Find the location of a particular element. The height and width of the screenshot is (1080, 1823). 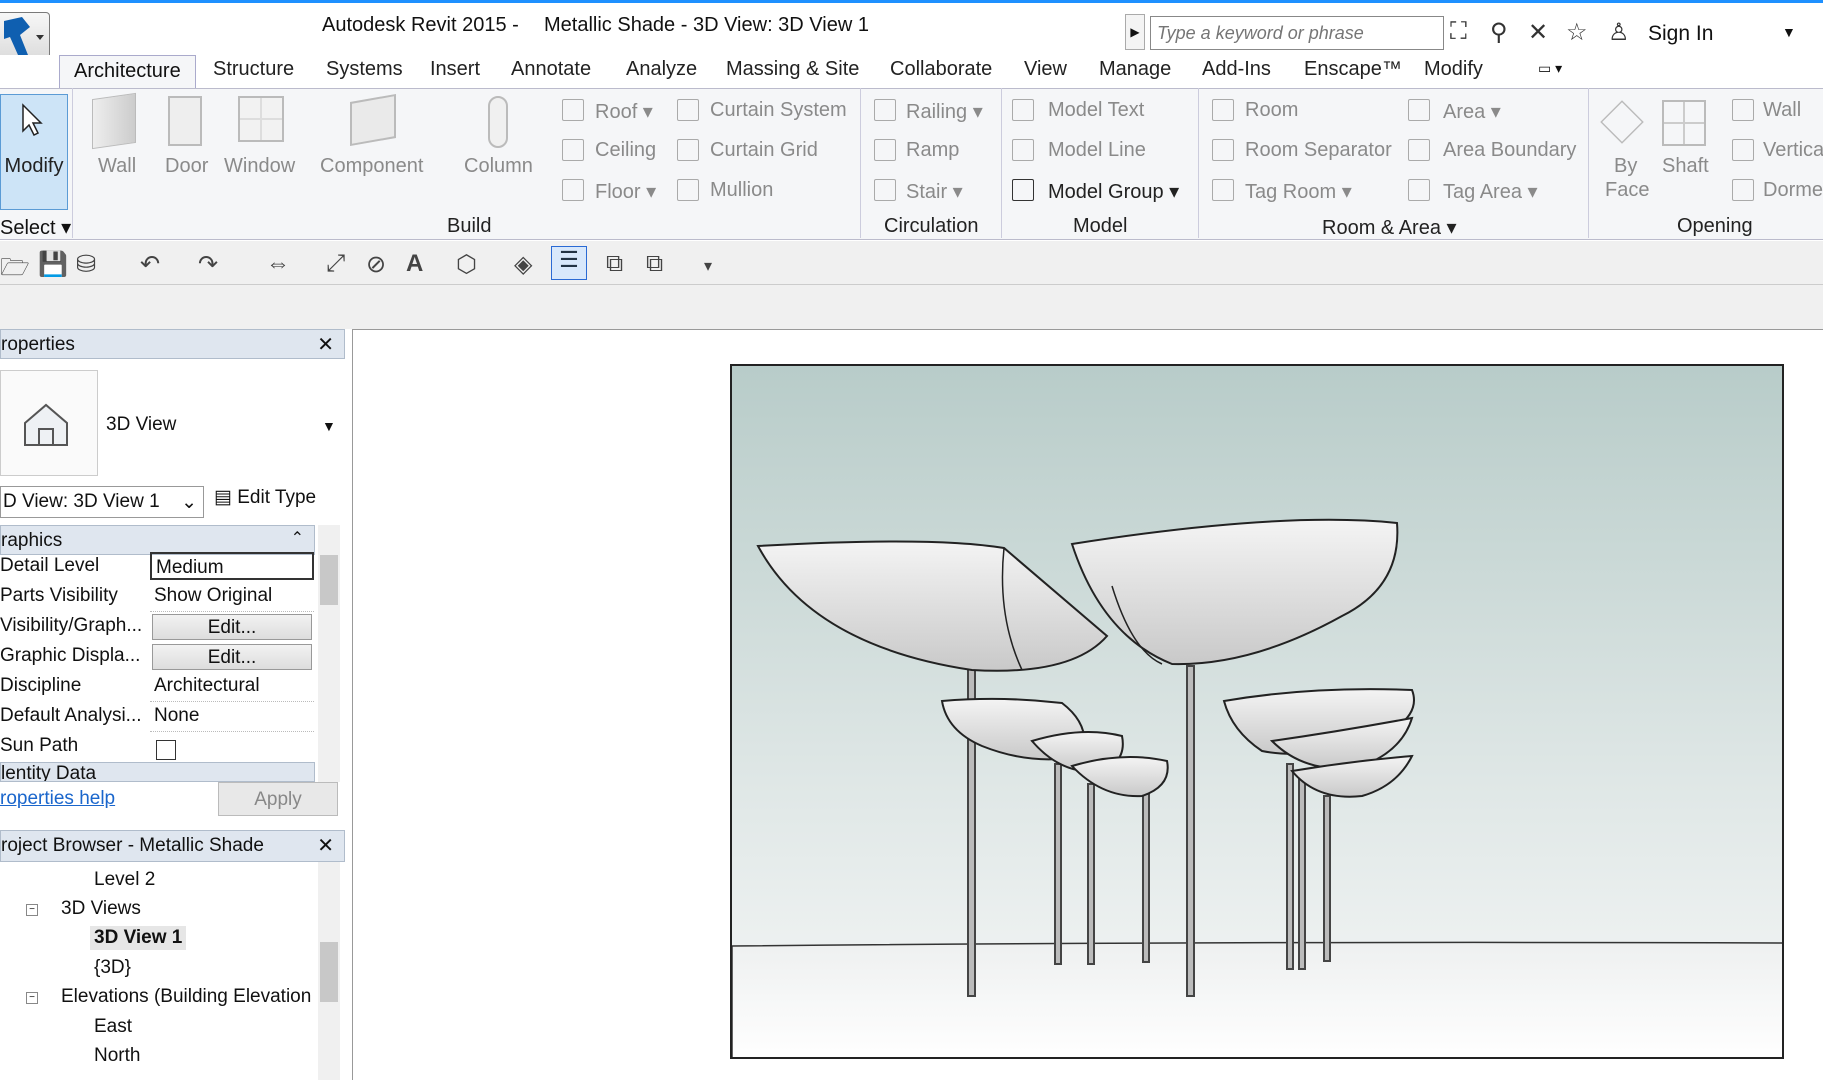

roof-button: Roof ▾ is located at coordinates (624, 111).